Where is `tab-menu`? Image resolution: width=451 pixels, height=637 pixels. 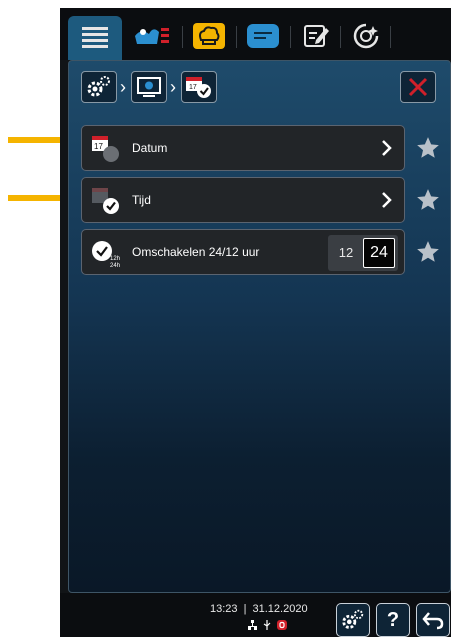
tab-menu is located at coordinates (95, 38).